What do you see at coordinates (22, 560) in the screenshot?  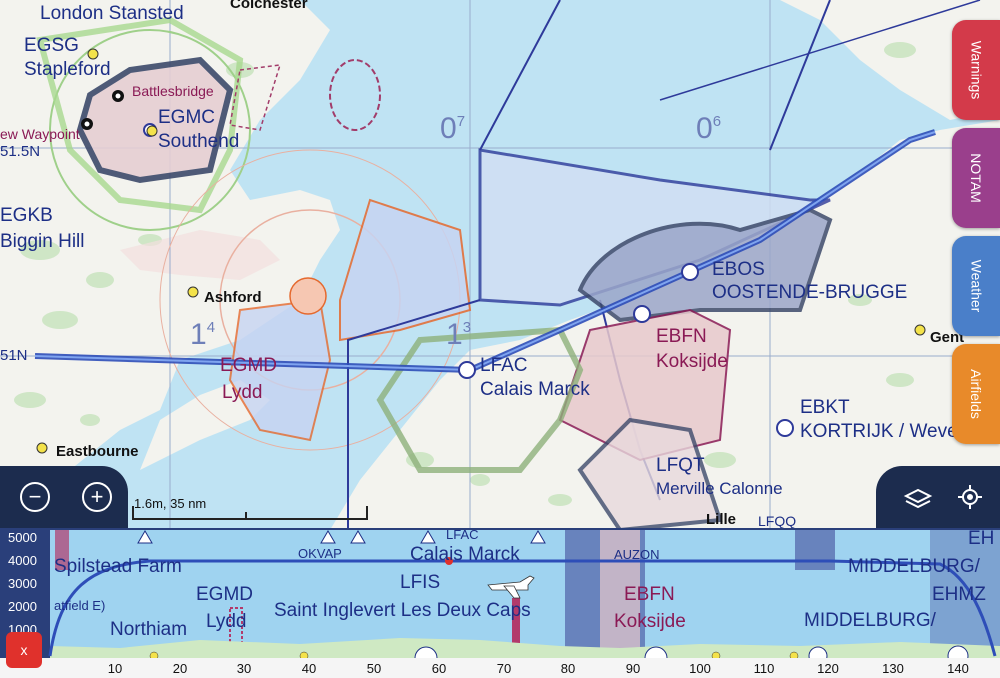 I see `altitude-tick-label: 4000` at bounding box center [22, 560].